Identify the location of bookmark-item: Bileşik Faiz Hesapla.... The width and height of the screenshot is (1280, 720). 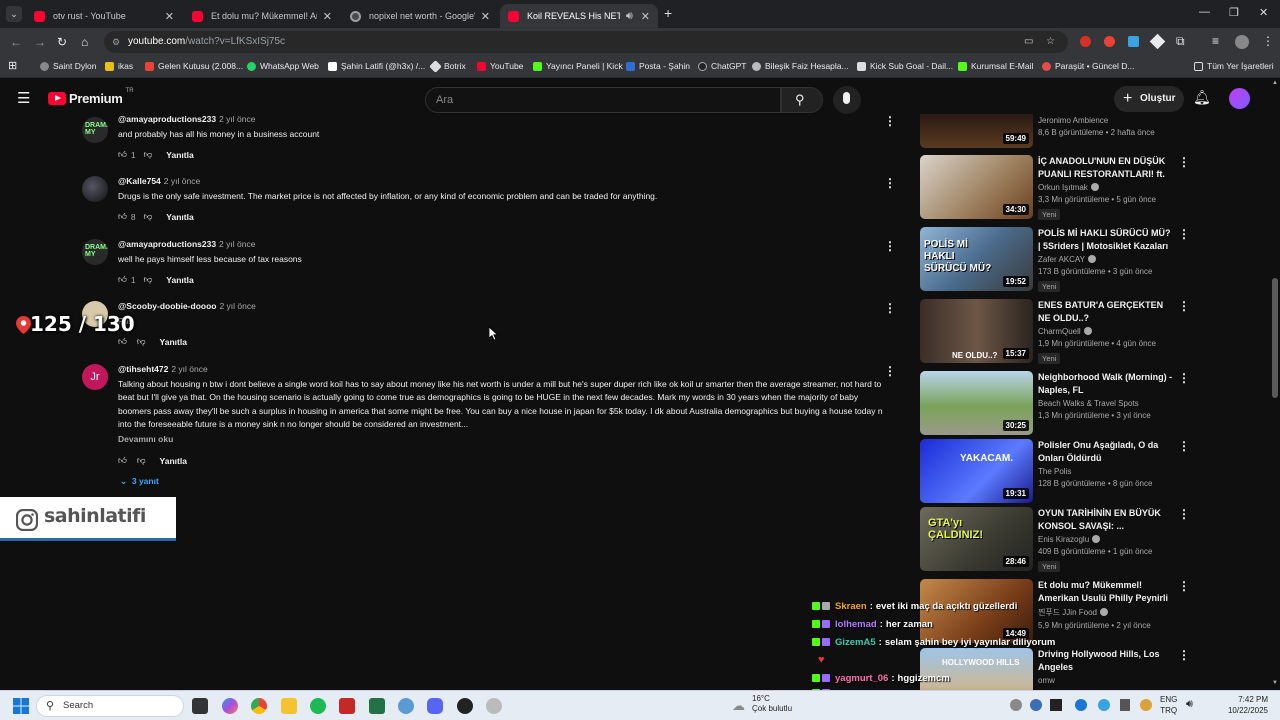
(800, 66).